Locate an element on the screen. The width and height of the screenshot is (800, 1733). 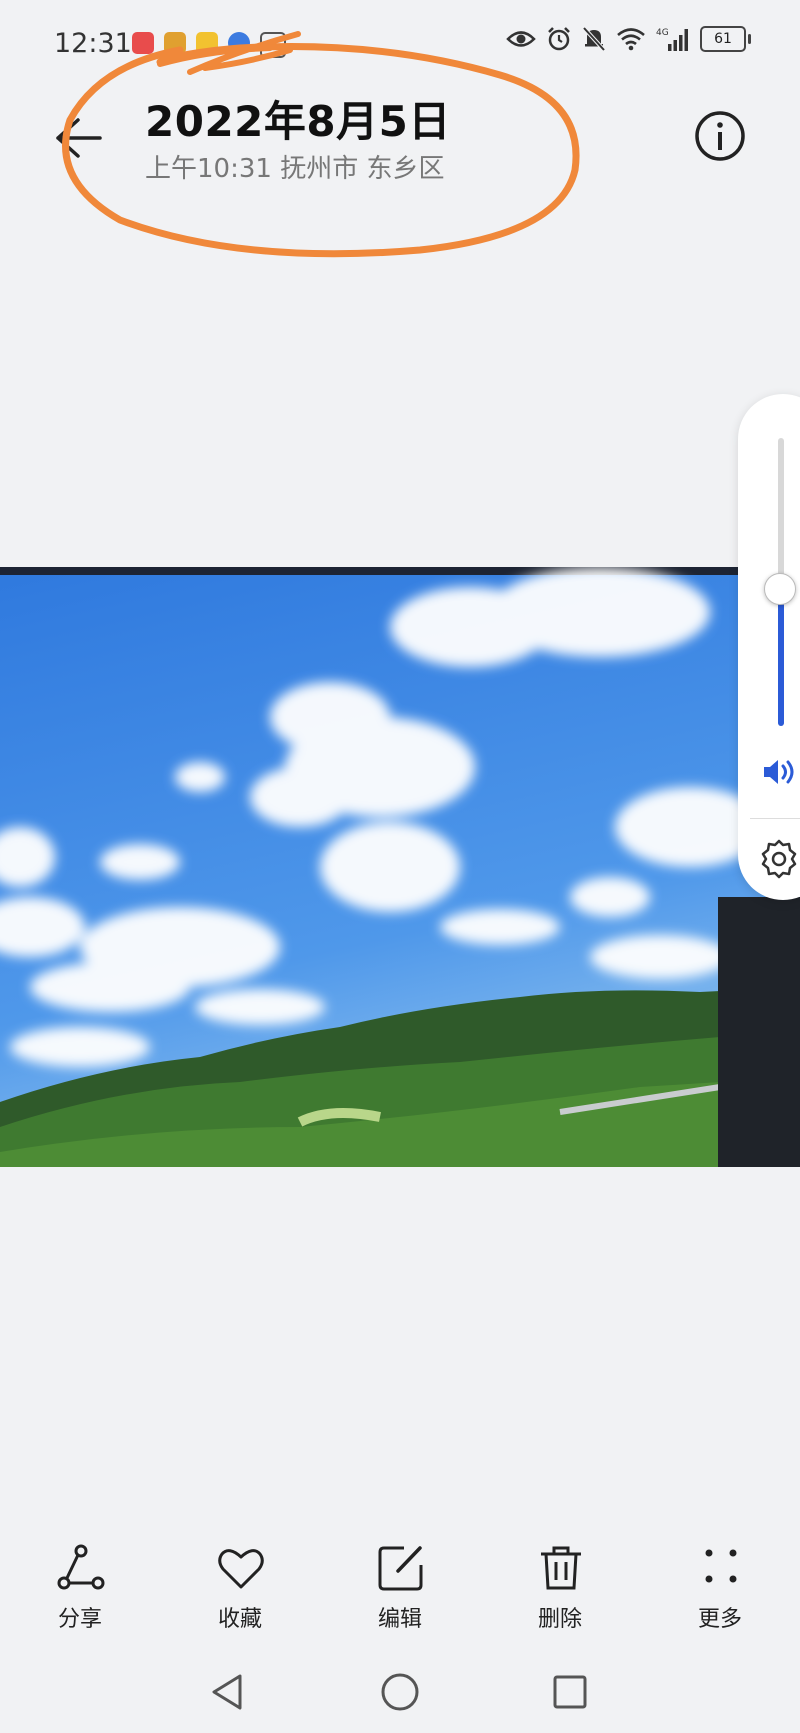
wifi-icon is located at coordinates (631, 39).